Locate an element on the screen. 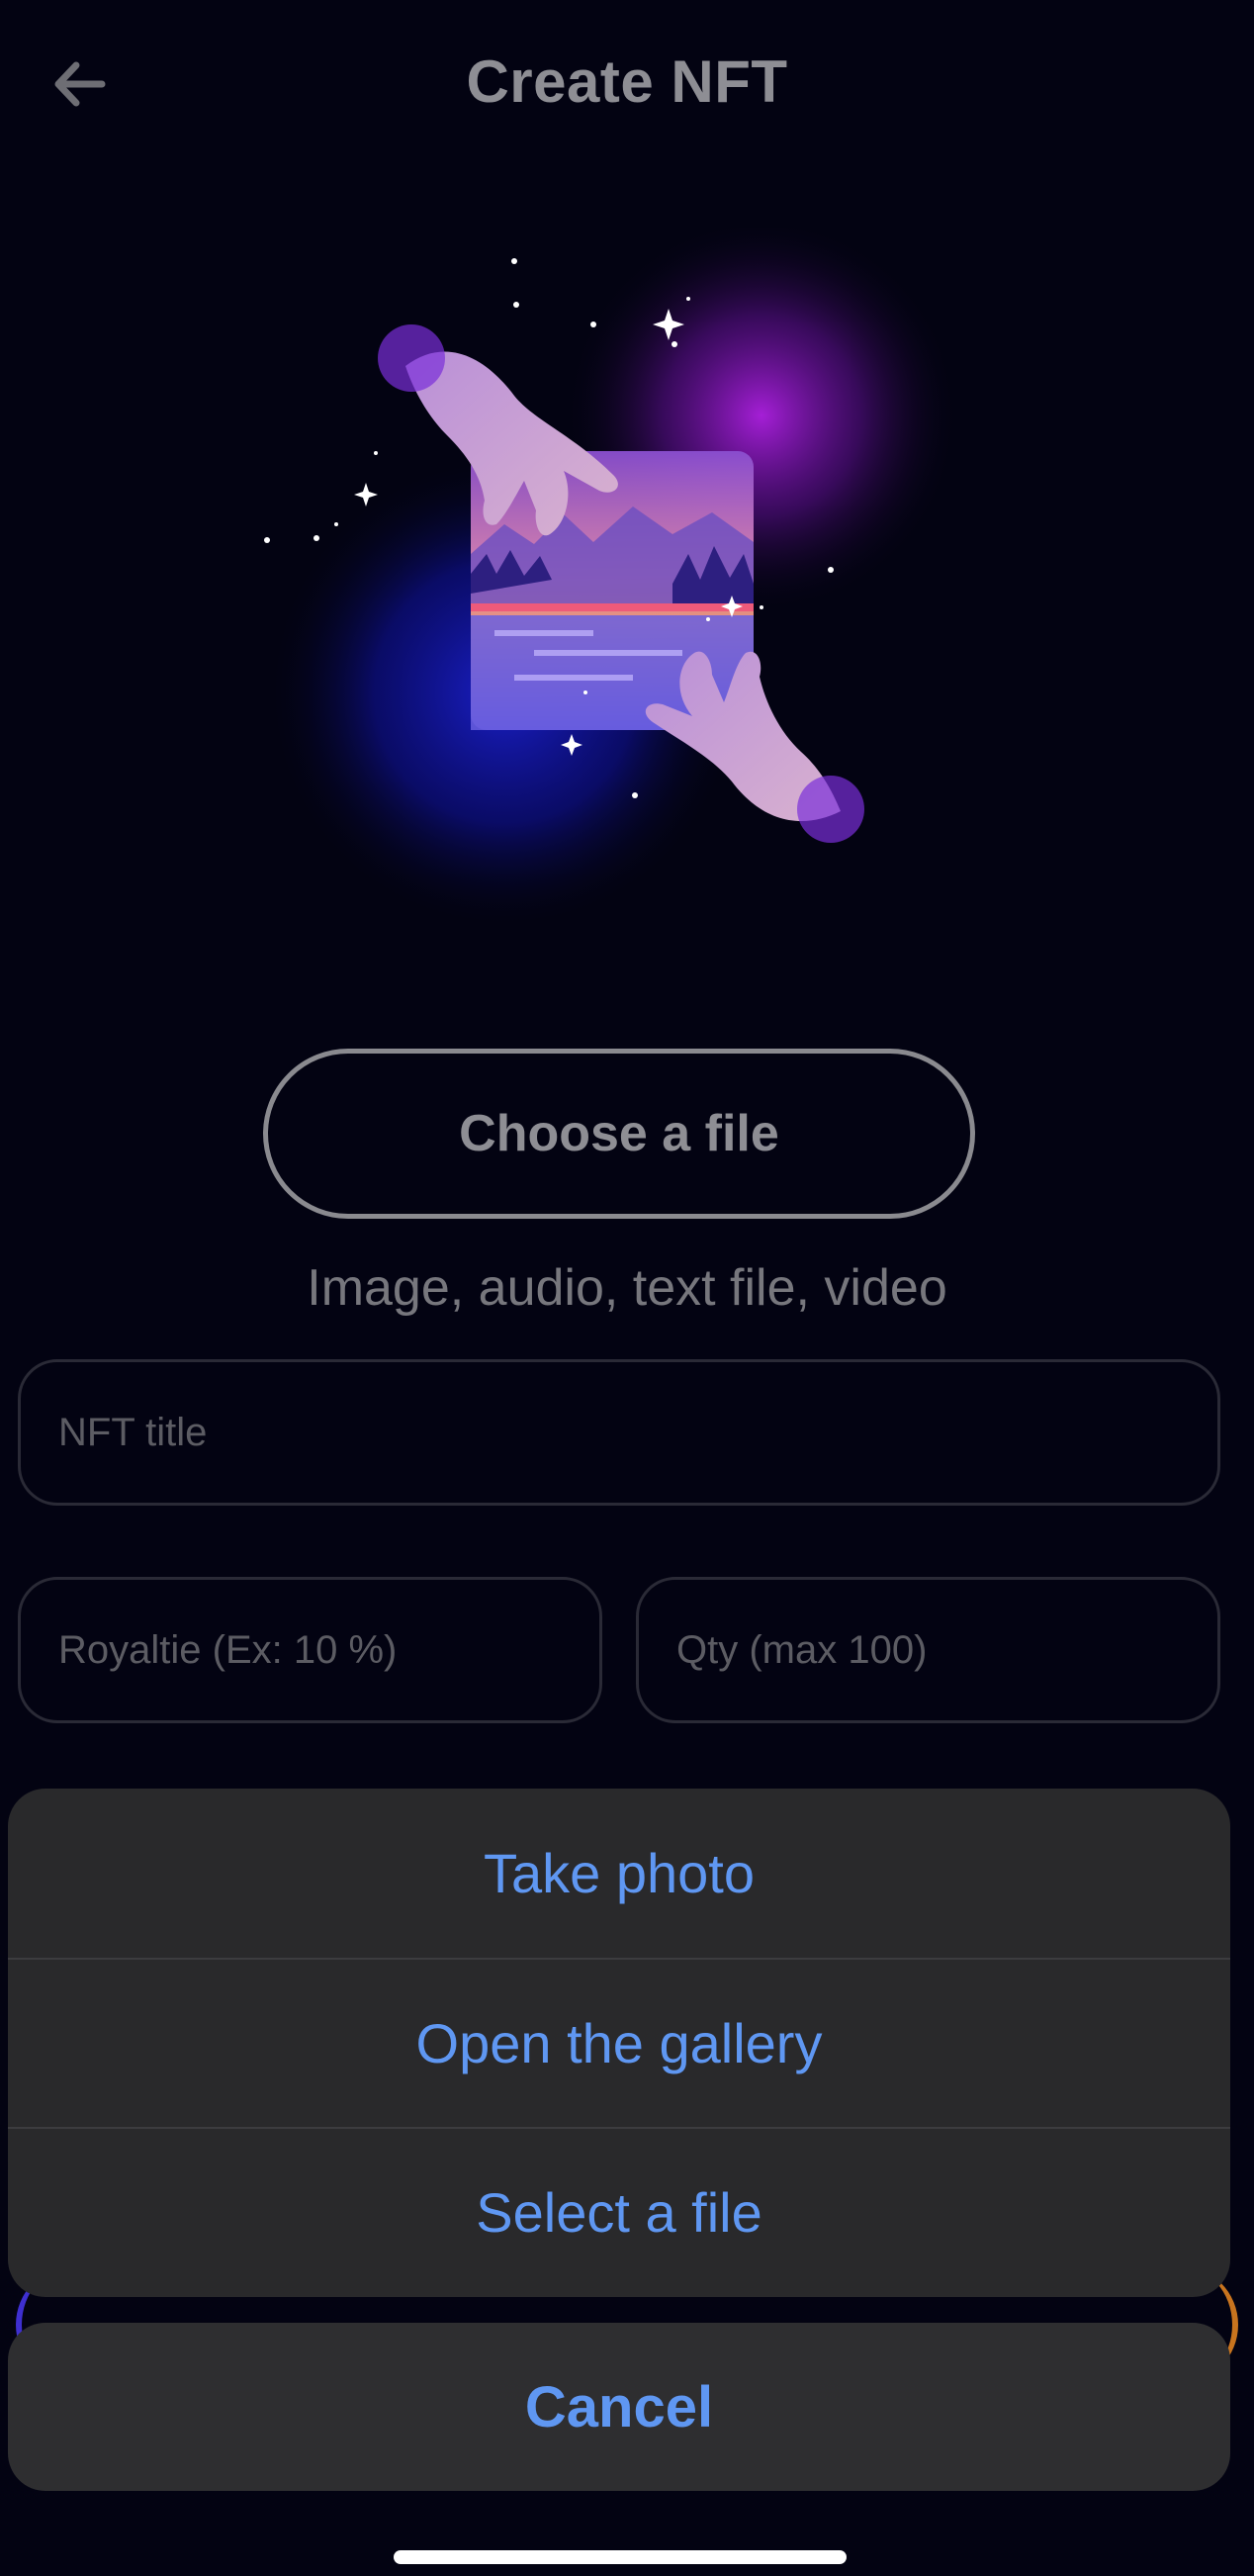 The height and width of the screenshot is (2576, 1254). royalty-placeholder: Royaltie (Ex: 10 %) is located at coordinates (228, 1649).